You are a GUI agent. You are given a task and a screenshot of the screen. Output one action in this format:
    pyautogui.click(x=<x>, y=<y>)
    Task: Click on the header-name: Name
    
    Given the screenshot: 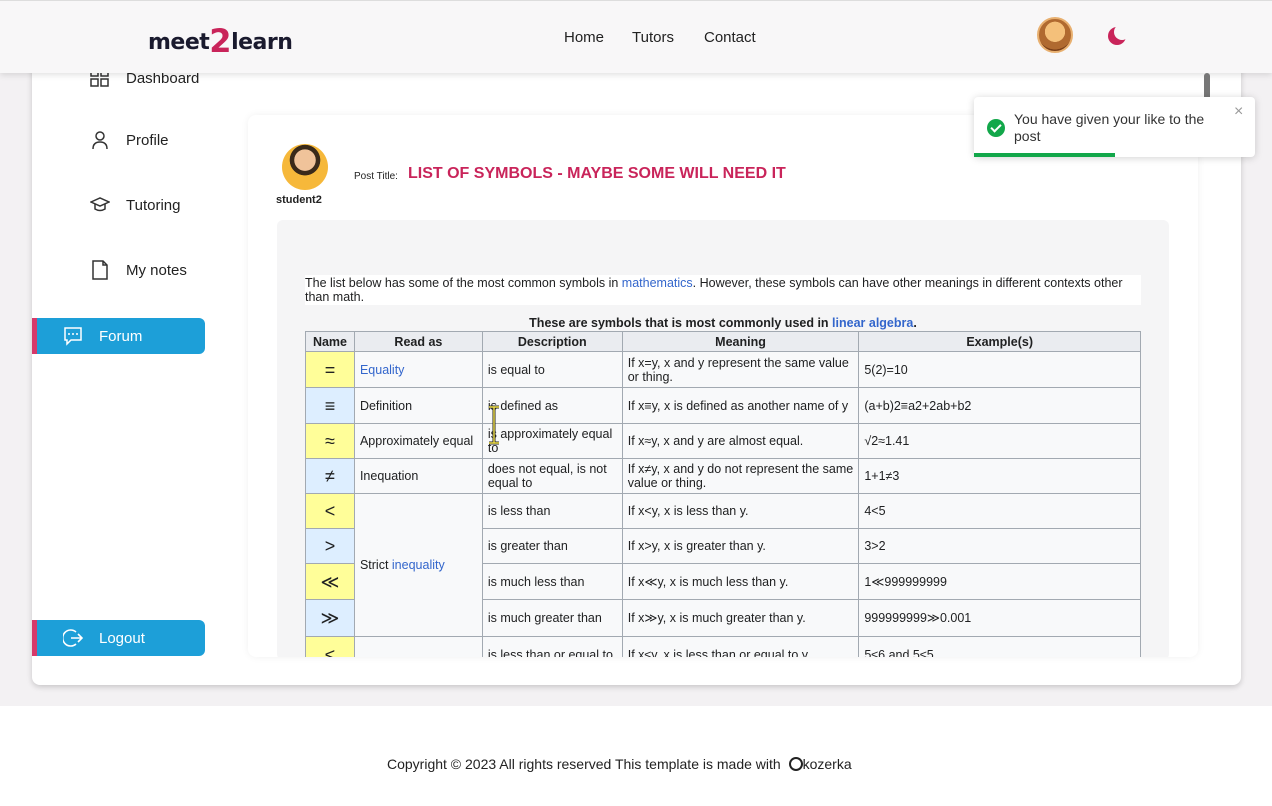 What is the action you would take?
    pyautogui.click(x=330, y=341)
    